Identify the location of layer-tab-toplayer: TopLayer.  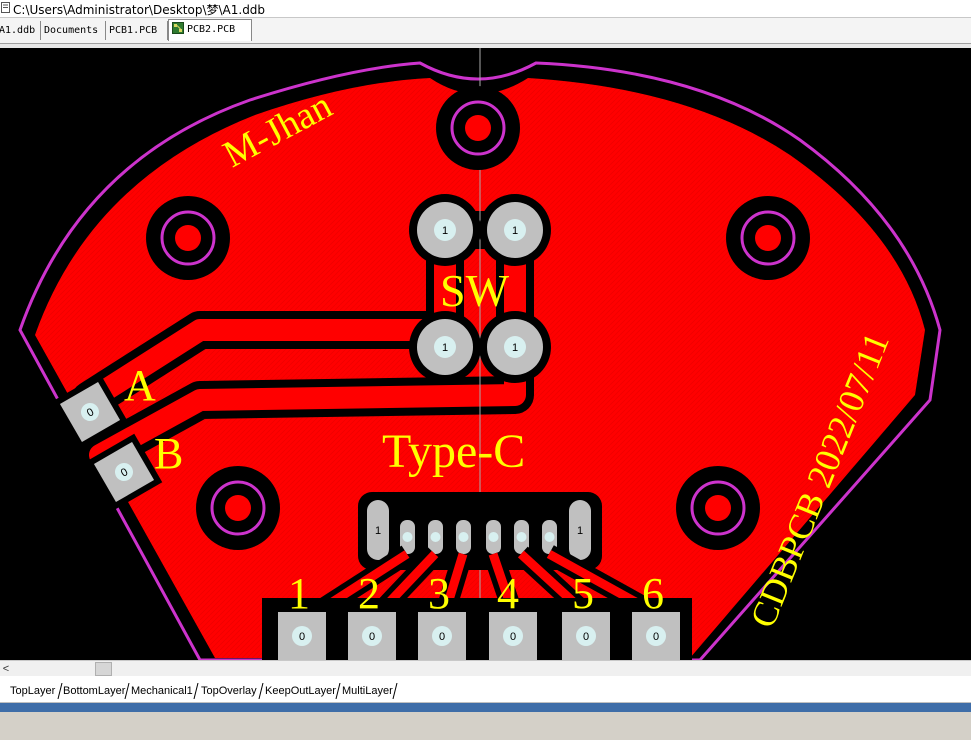
(33, 691).